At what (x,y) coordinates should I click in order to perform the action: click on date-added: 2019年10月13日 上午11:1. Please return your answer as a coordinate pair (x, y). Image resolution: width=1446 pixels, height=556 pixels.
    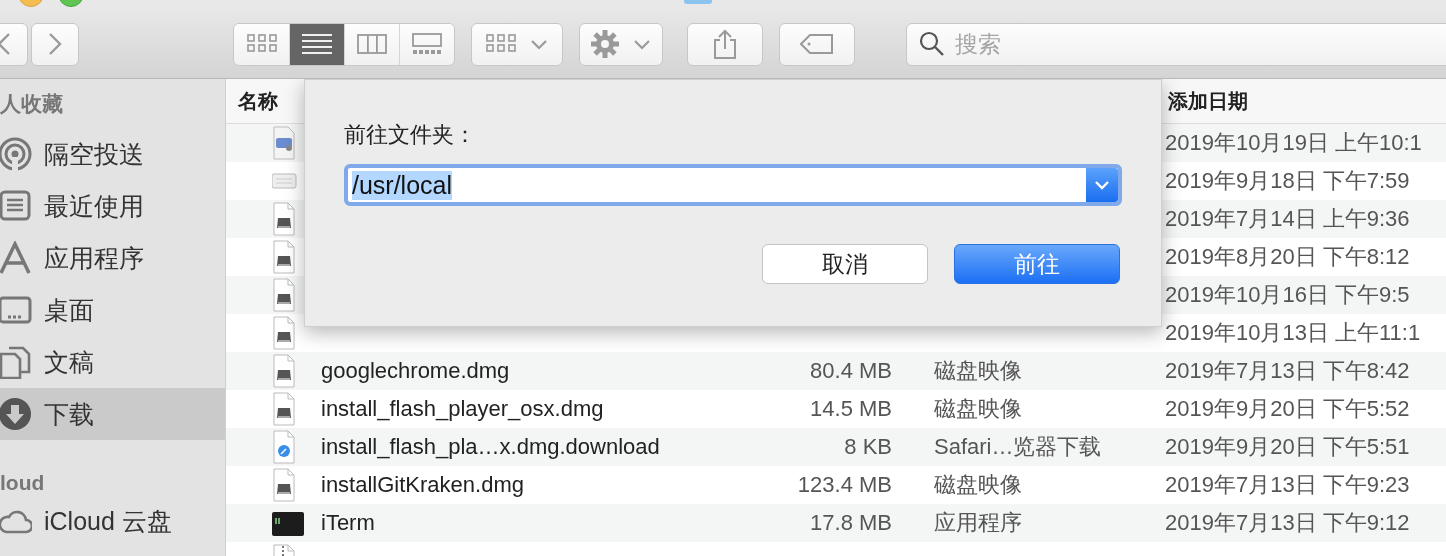
    Looking at the image, I should click on (1293, 332).